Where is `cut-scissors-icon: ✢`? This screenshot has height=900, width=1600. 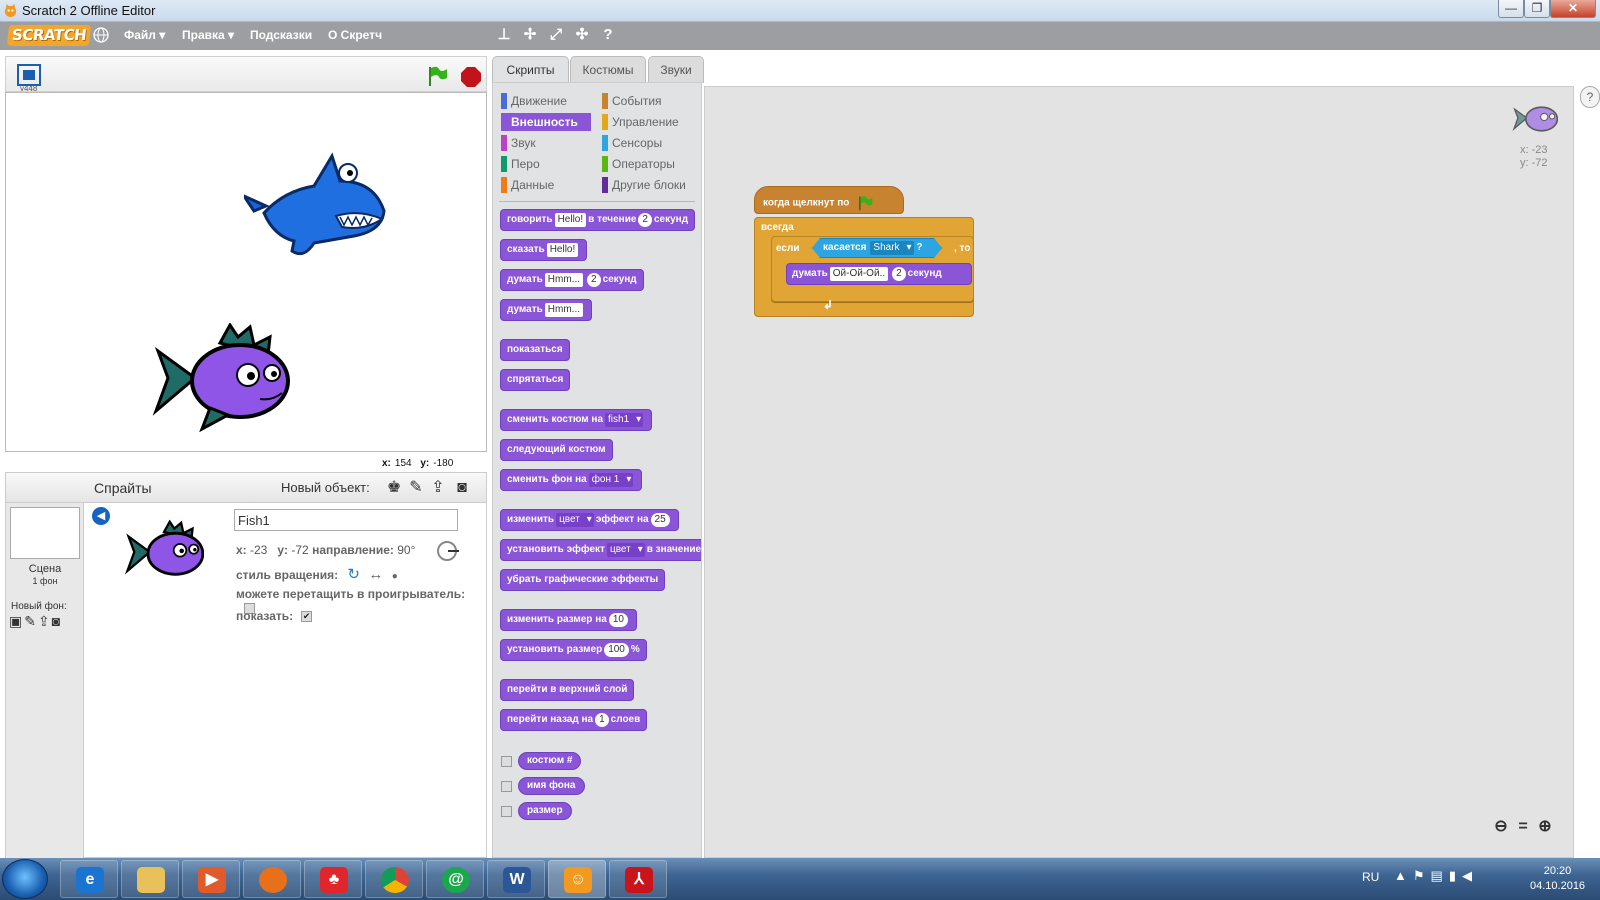 cut-scissors-icon: ✢ is located at coordinates (530, 35).